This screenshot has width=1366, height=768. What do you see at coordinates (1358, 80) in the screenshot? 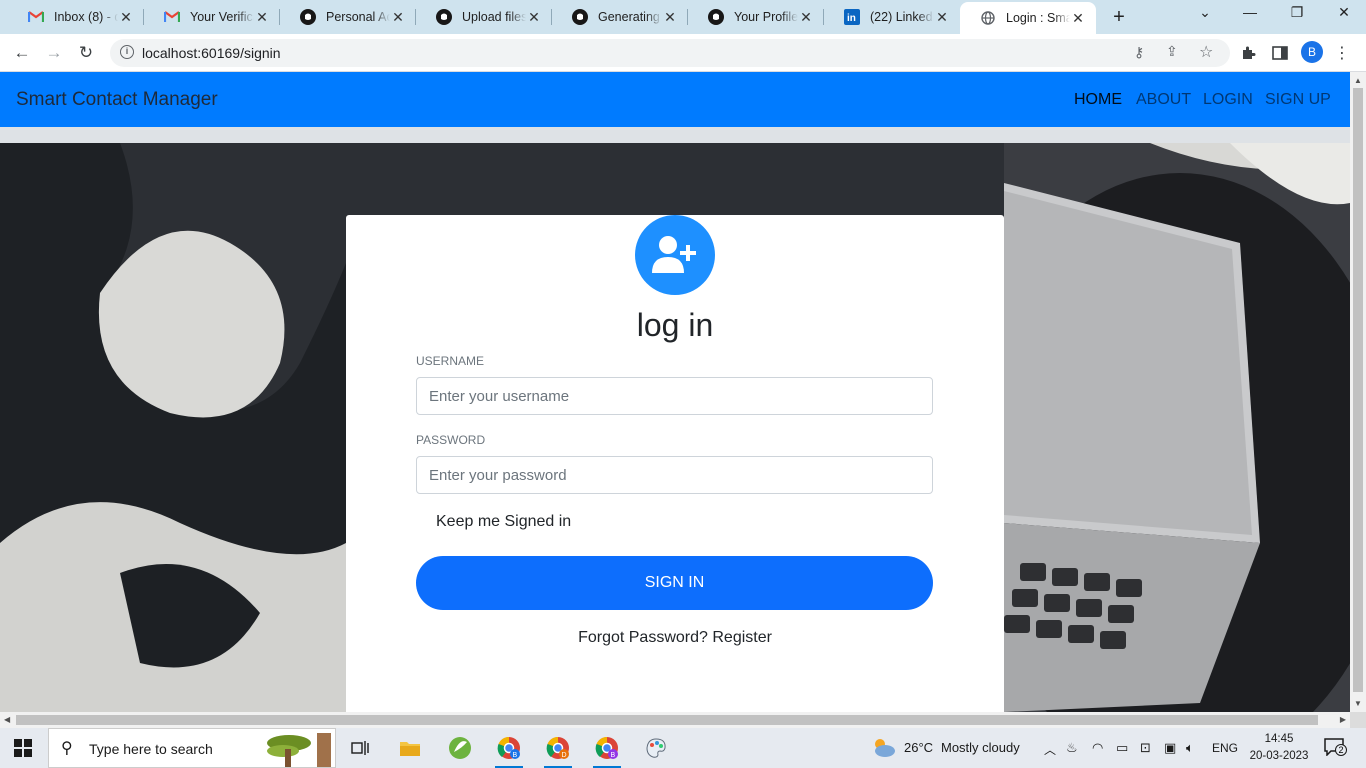
I see `scroll-up-icon: ▲` at bounding box center [1358, 80].